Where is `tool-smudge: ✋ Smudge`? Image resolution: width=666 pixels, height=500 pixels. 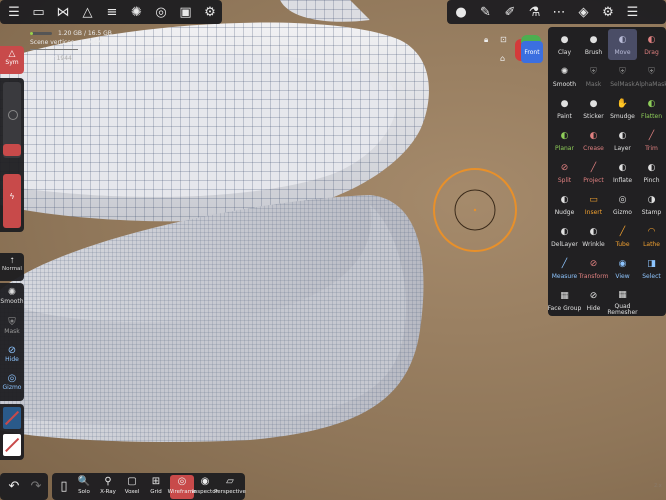 tool-smudge: ✋ Smudge is located at coordinates (622, 108).